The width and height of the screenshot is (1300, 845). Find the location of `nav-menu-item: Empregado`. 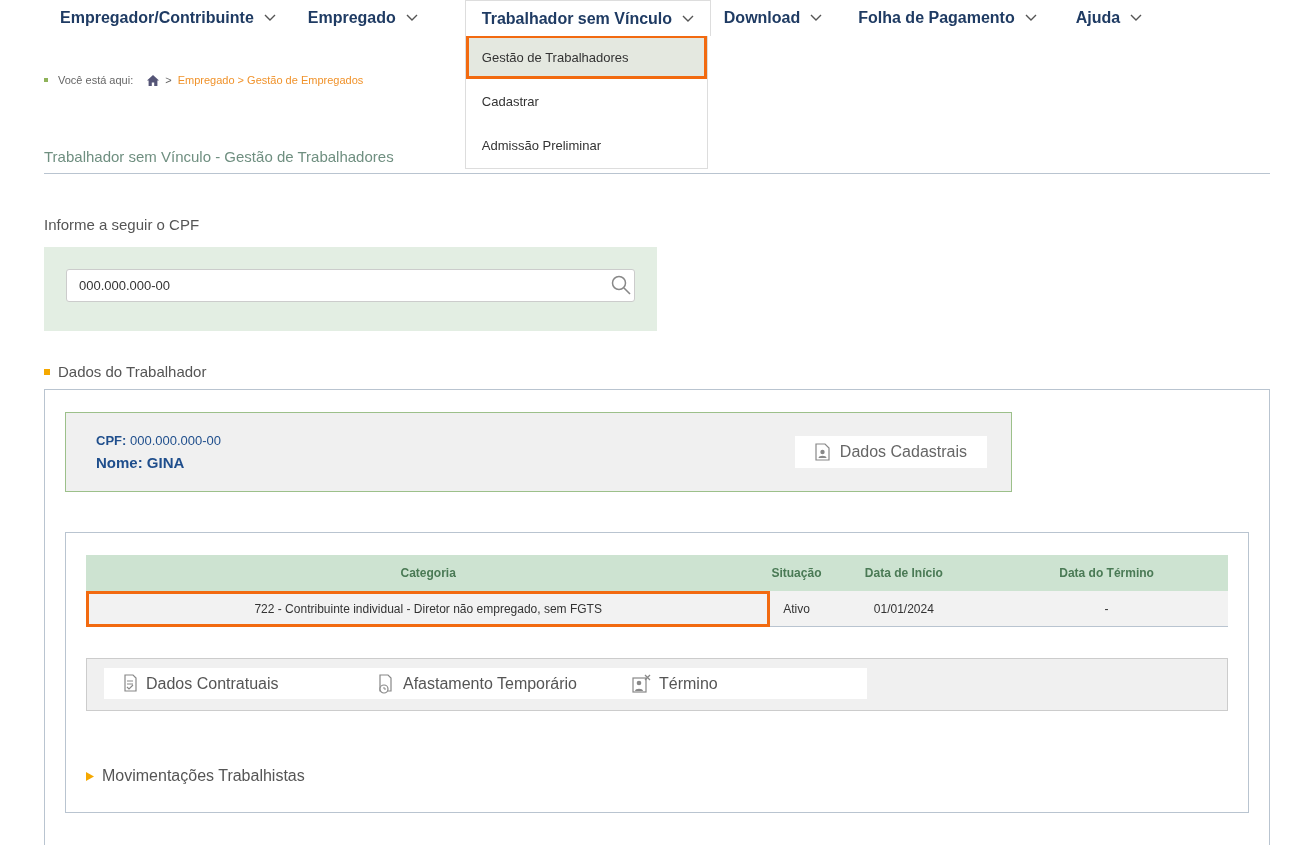

nav-menu-item: Empregado is located at coordinates (362, 18).